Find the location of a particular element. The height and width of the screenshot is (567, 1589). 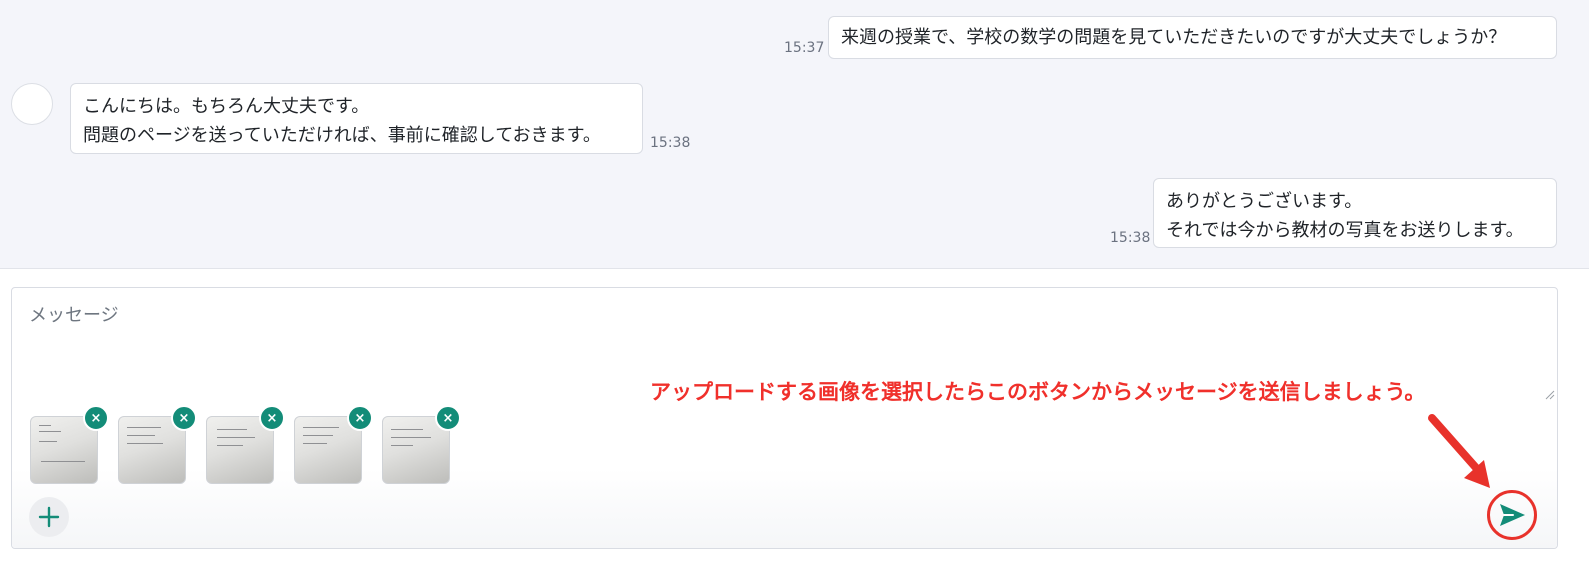

add-attachment-button is located at coordinates (49, 517).